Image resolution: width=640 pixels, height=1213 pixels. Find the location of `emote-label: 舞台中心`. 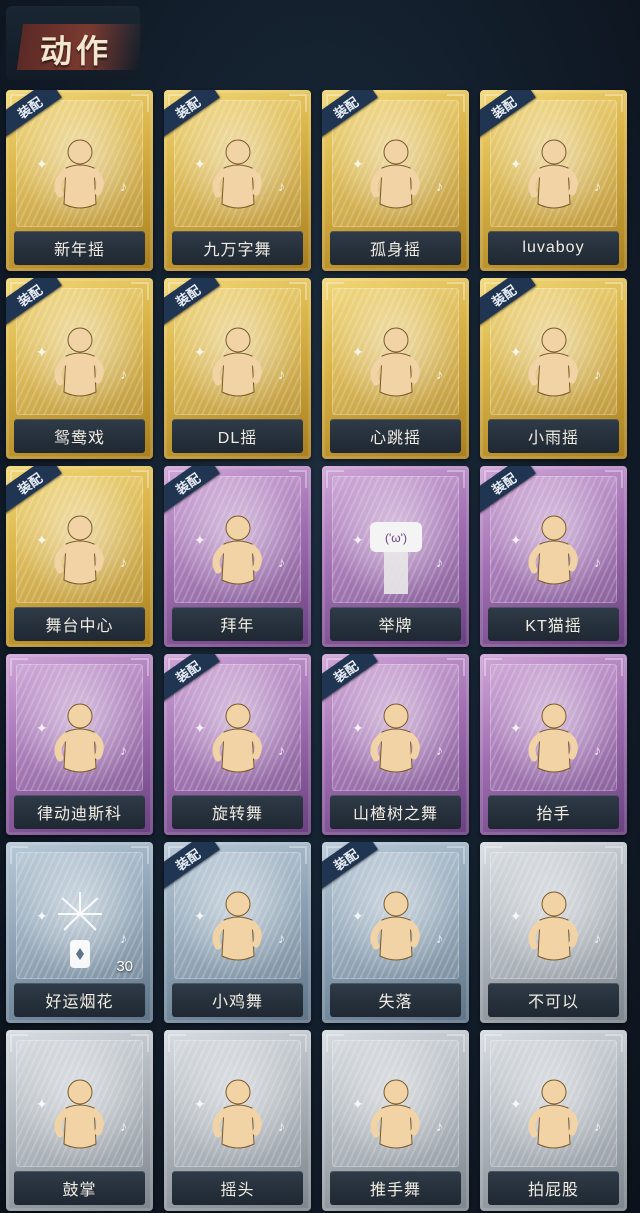

emote-label: 舞台中心 is located at coordinates (79, 624).